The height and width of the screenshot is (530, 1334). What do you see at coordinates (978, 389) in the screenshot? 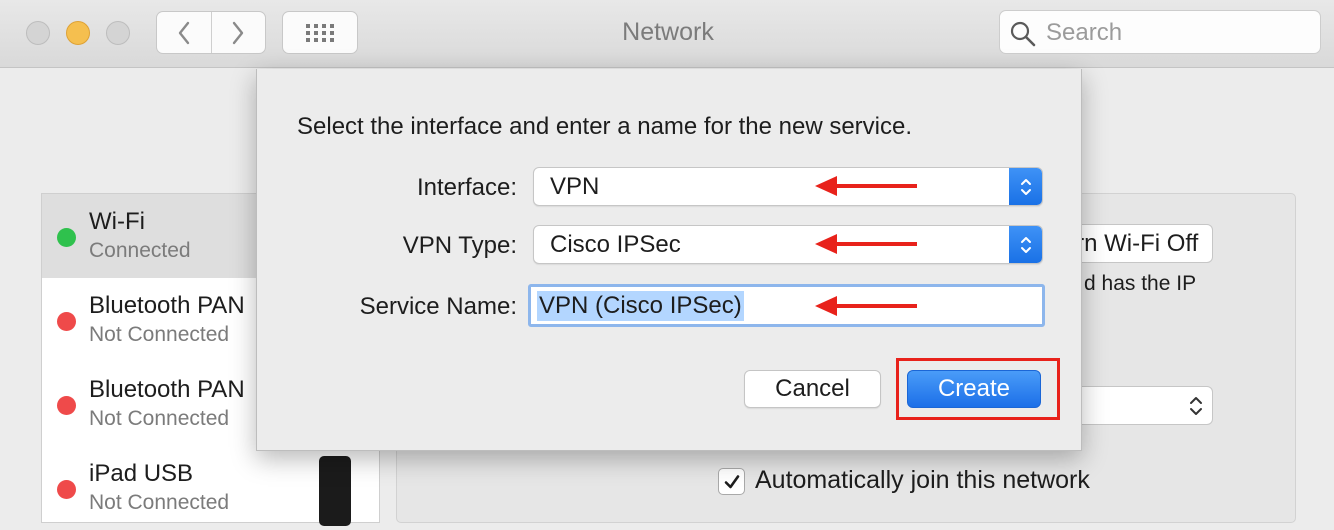
I see `create-button-highlight` at bounding box center [978, 389].